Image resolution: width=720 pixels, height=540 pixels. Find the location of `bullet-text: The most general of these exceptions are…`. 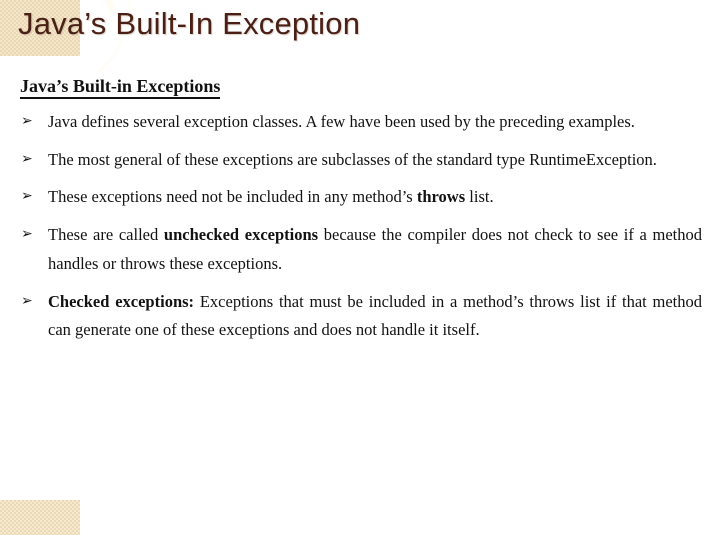

bullet-text: The most general of these exceptions are… is located at coordinates (352, 159).